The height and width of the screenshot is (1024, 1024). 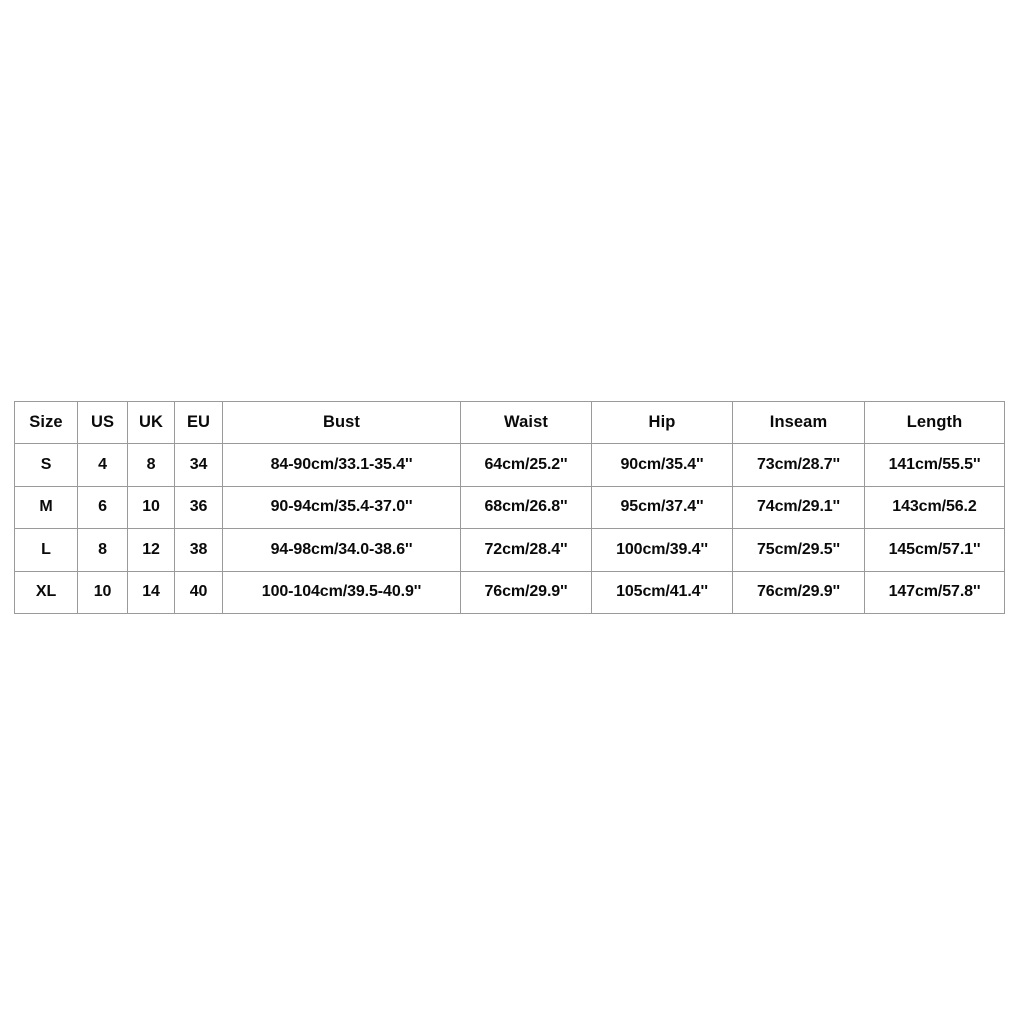 I want to click on cell-bust: 84-90cm/33.1-35.4'', so click(x=341, y=465).